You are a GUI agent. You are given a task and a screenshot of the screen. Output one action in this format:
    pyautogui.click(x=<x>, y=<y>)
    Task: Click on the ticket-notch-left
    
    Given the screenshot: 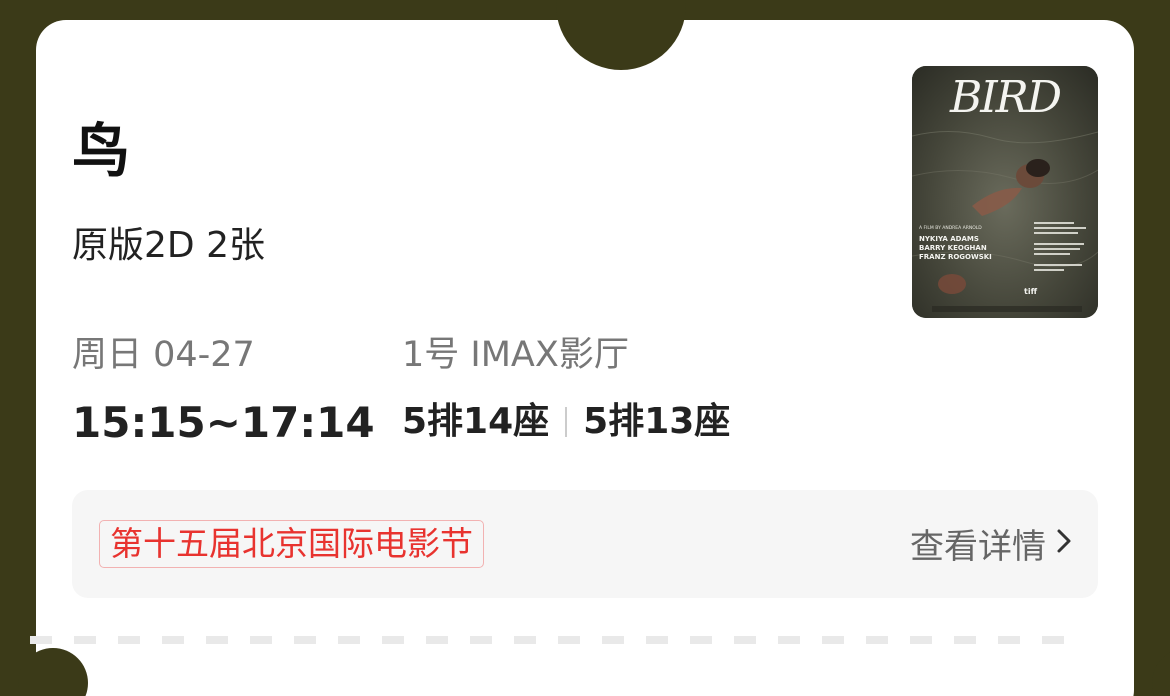 What is the action you would take?
    pyautogui.click(x=53, y=672)
    